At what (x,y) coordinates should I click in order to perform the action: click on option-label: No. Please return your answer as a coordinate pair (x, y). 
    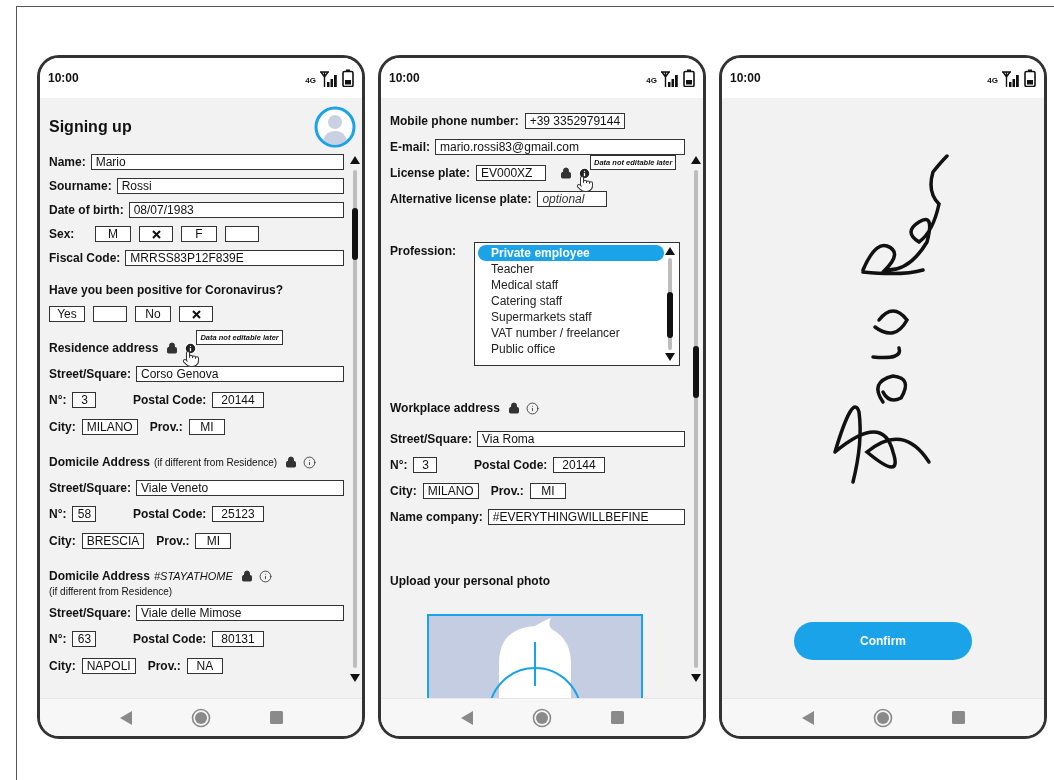
    Looking at the image, I should click on (153, 314).